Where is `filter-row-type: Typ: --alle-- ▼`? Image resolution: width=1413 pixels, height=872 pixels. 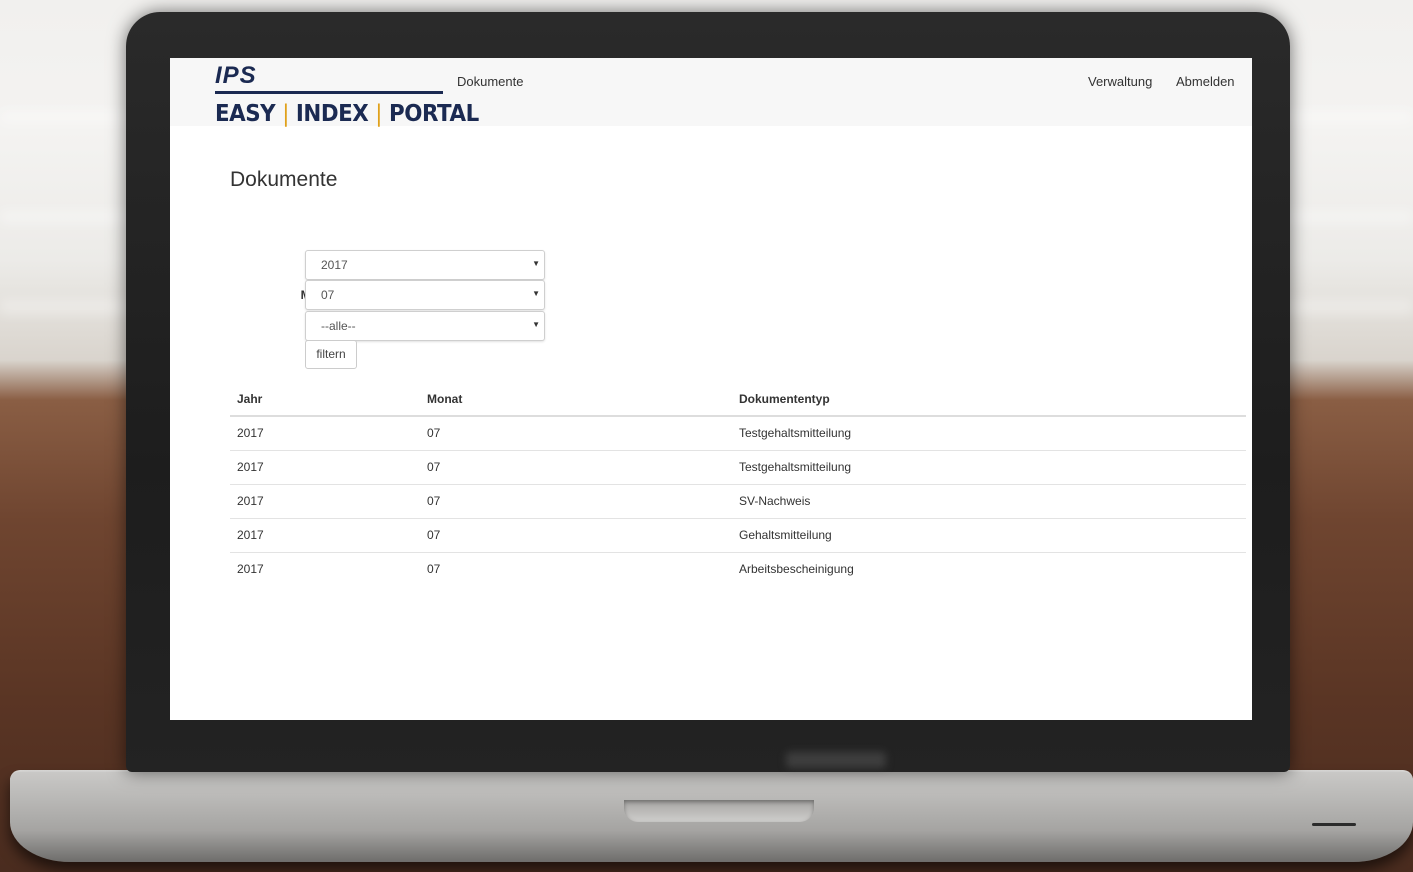 filter-row-type: Typ: --alle-- ▼ is located at coordinates (390, 326).